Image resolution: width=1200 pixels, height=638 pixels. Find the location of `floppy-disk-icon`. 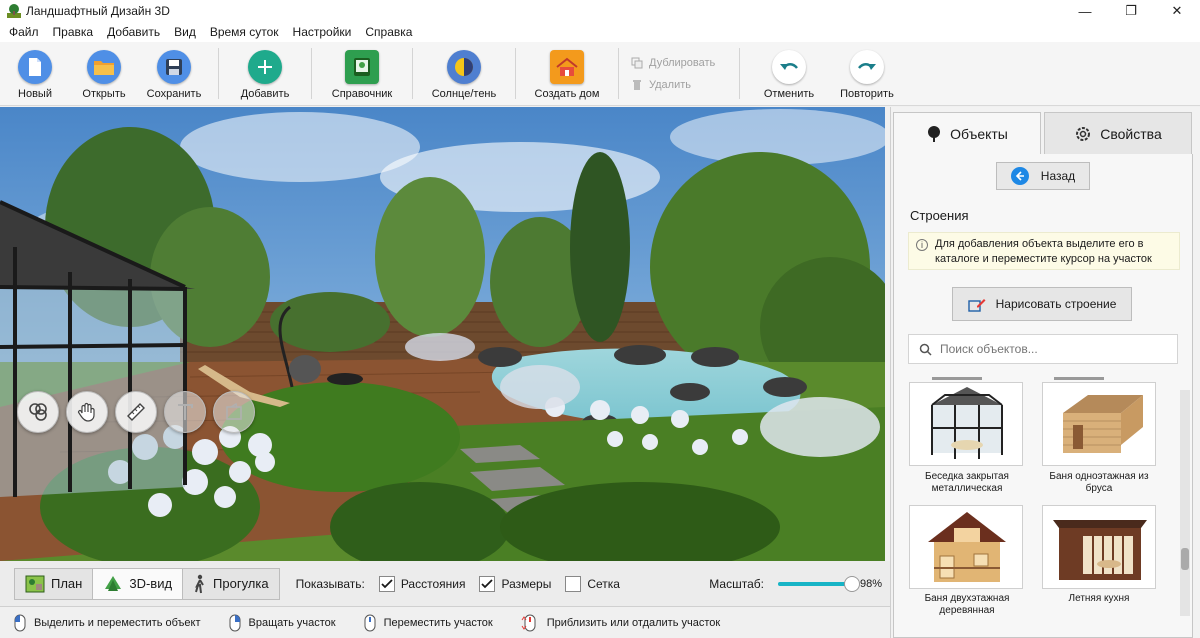

floppy-disk-icon is located at coordinates (174, 67).